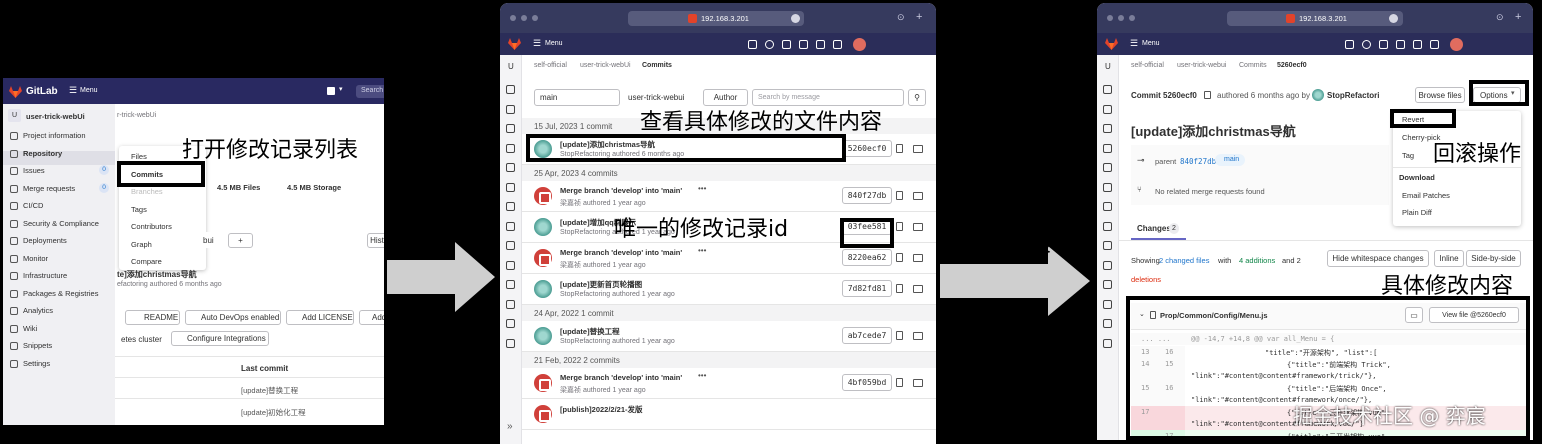  Describe the element at coordinates (1449, 258) in the screenshot. I see `inline-toggle: Inline` at that location.